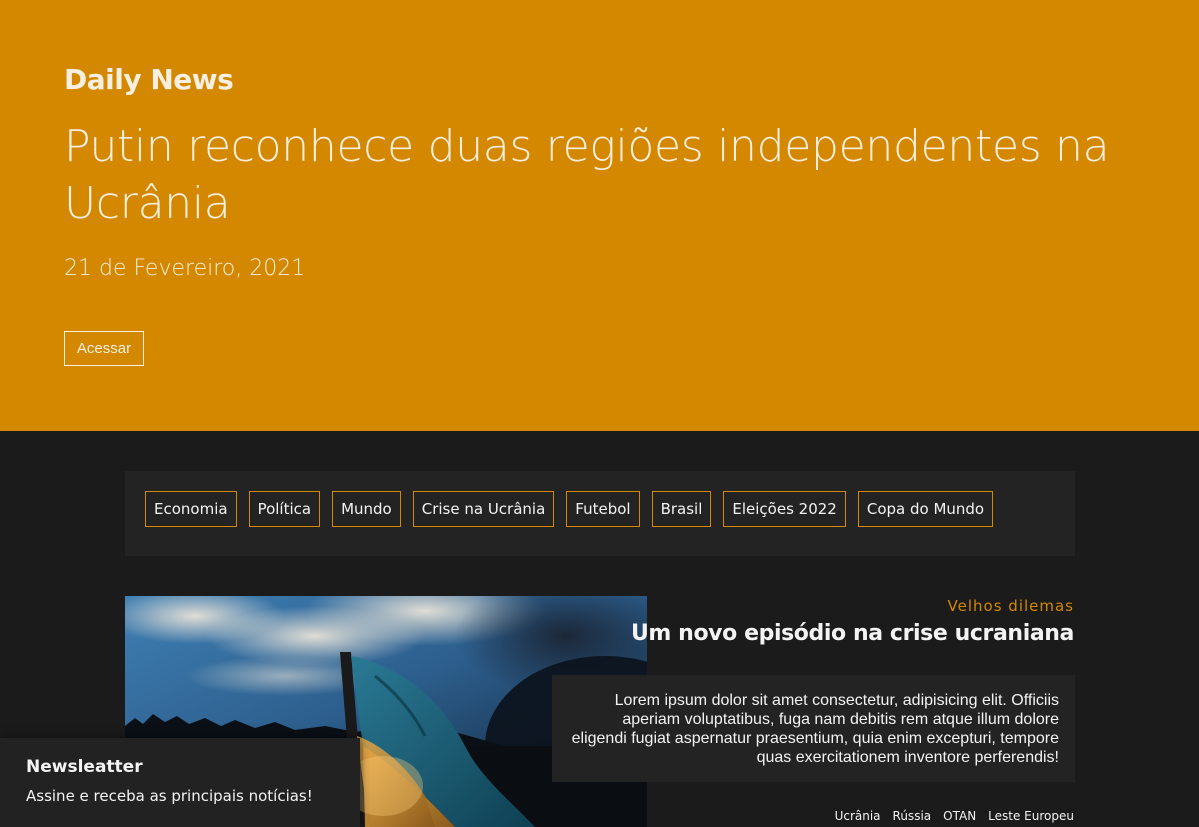  Describe the element at coordinates (191, 509) in the screenshot. I see `category-economia: Economia` at that location.